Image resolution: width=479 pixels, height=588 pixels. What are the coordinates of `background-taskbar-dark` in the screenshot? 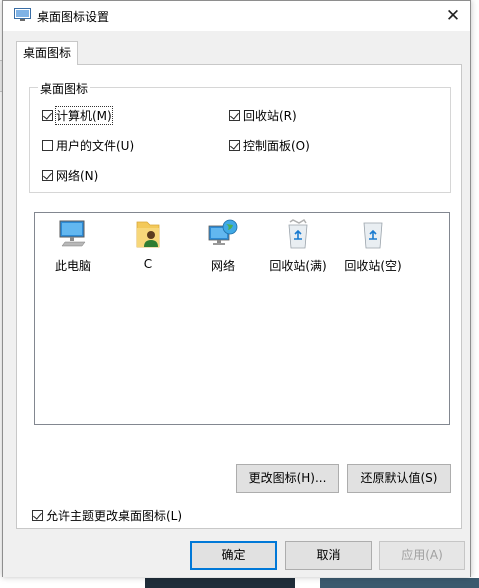 It's located at (220, 583).